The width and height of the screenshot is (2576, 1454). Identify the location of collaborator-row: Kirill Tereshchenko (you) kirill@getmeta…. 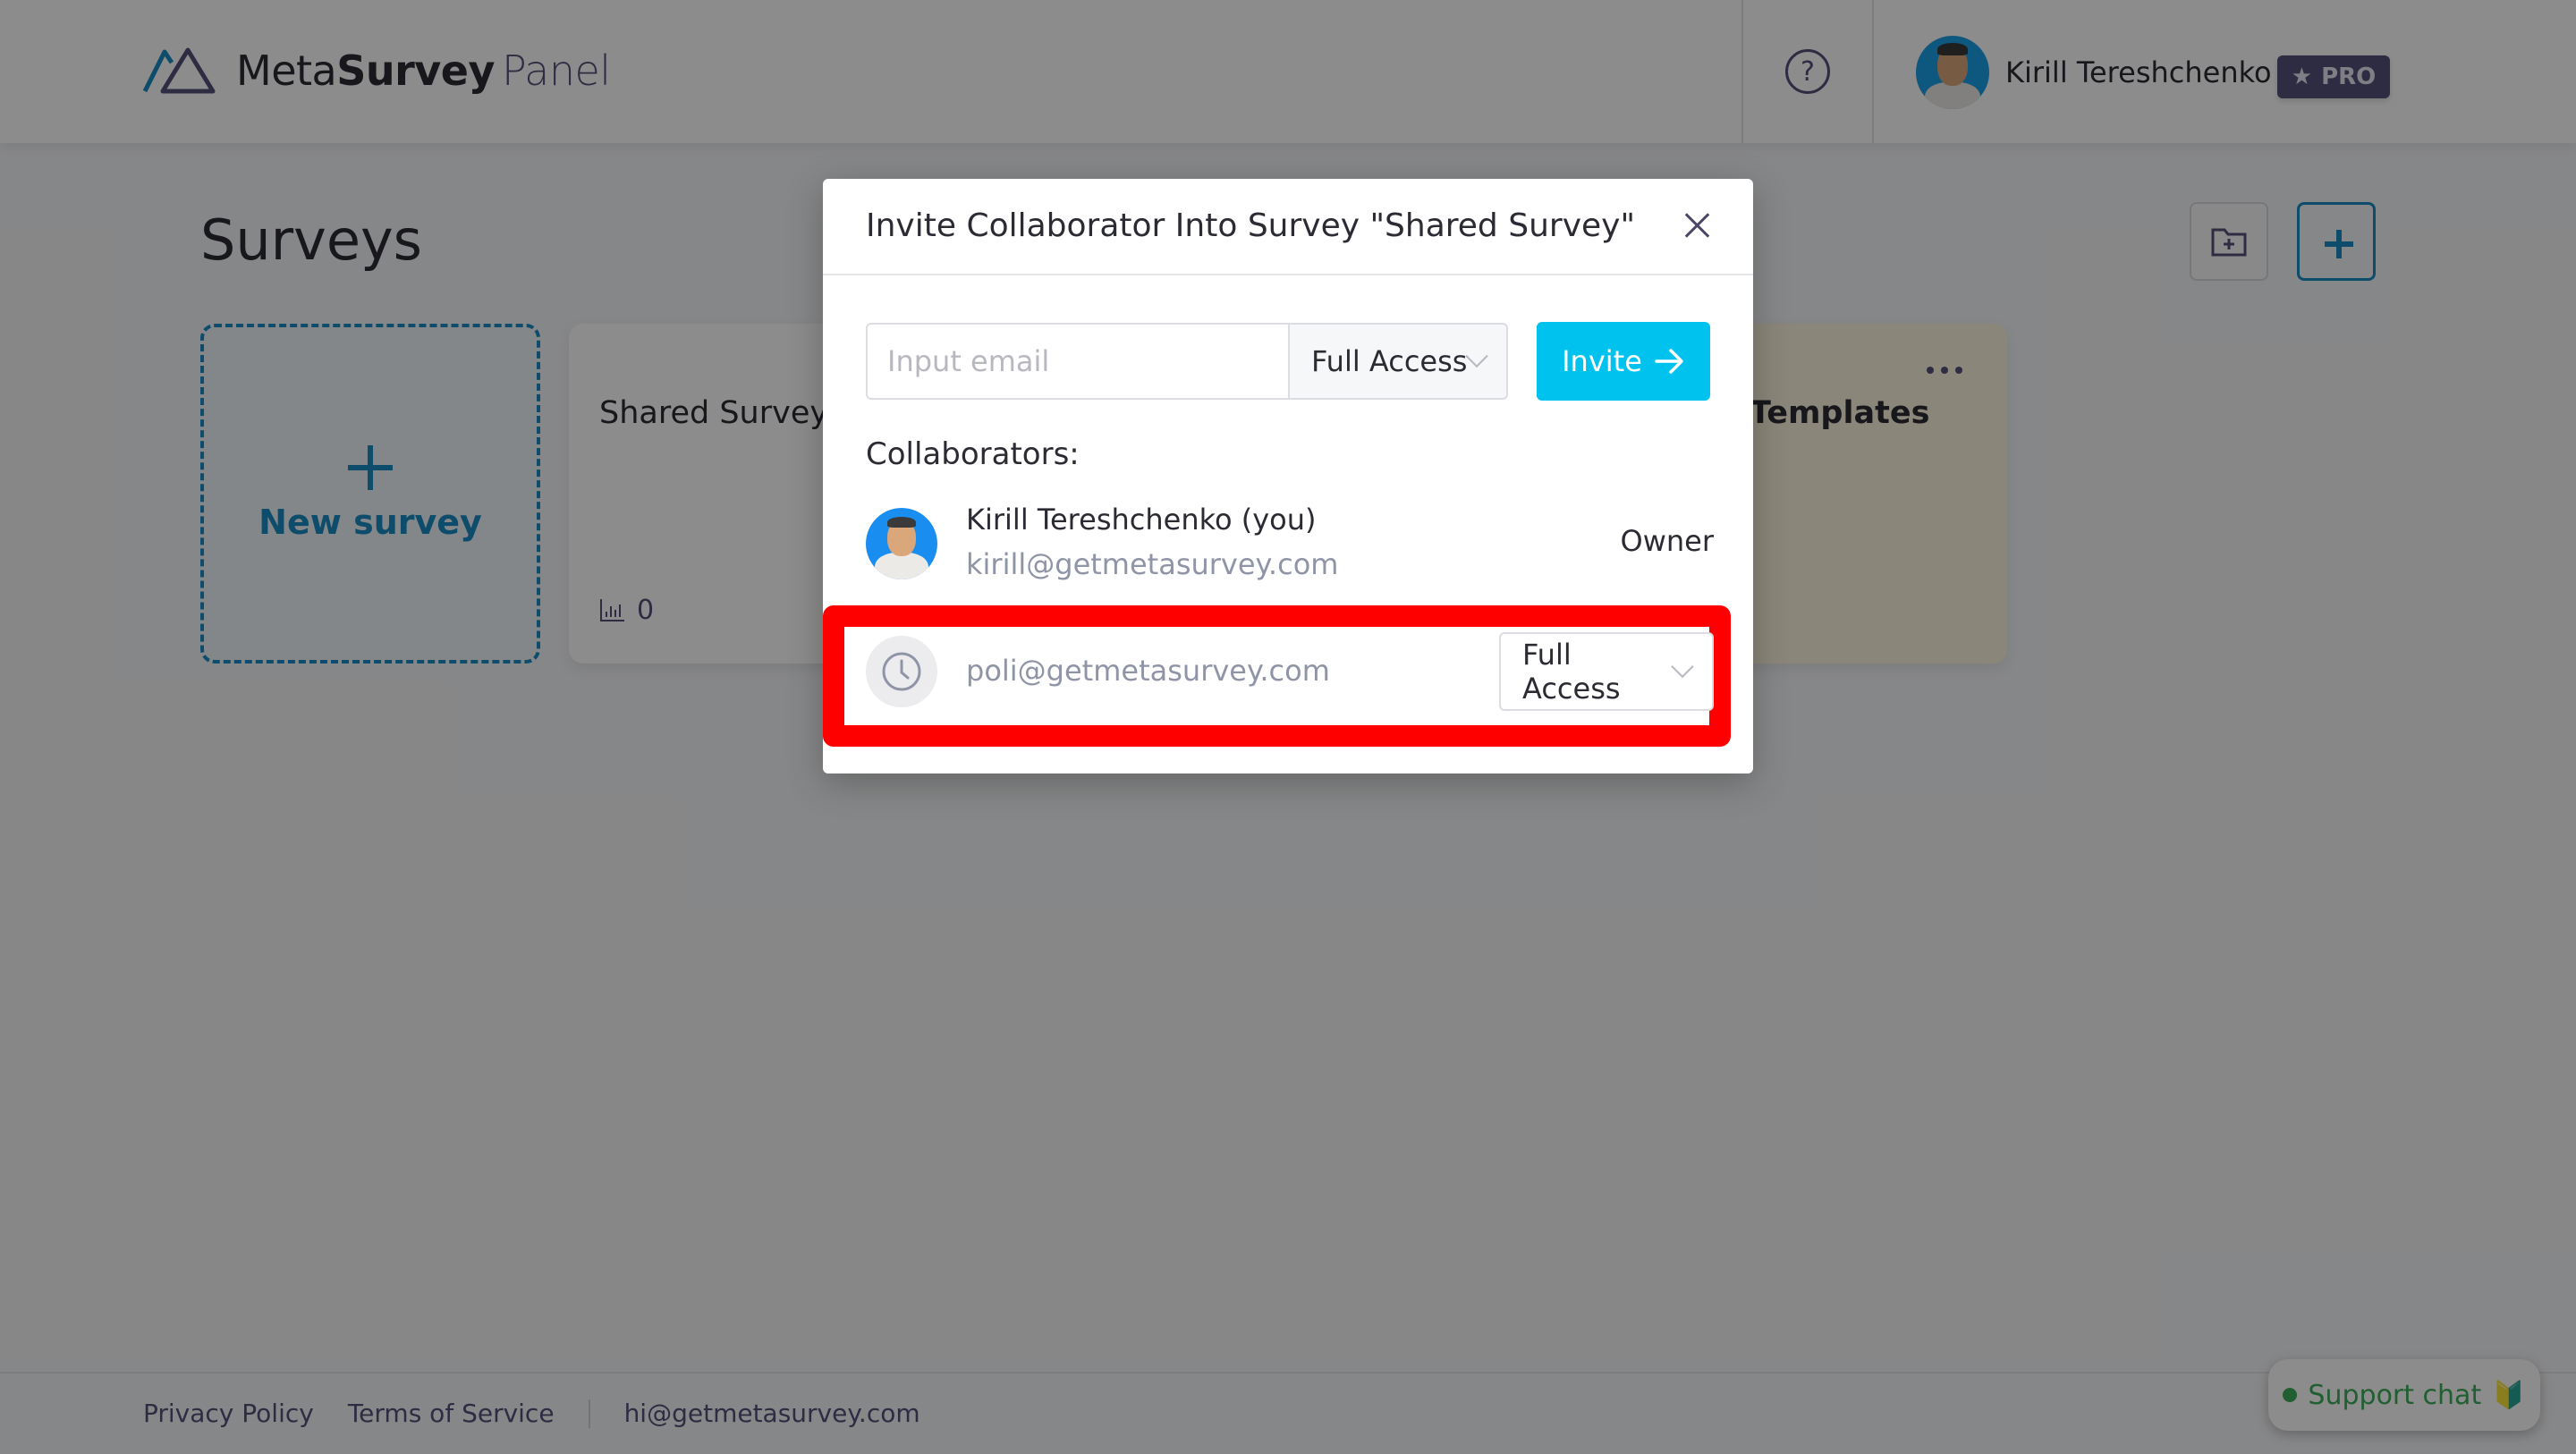
(1290, 543).